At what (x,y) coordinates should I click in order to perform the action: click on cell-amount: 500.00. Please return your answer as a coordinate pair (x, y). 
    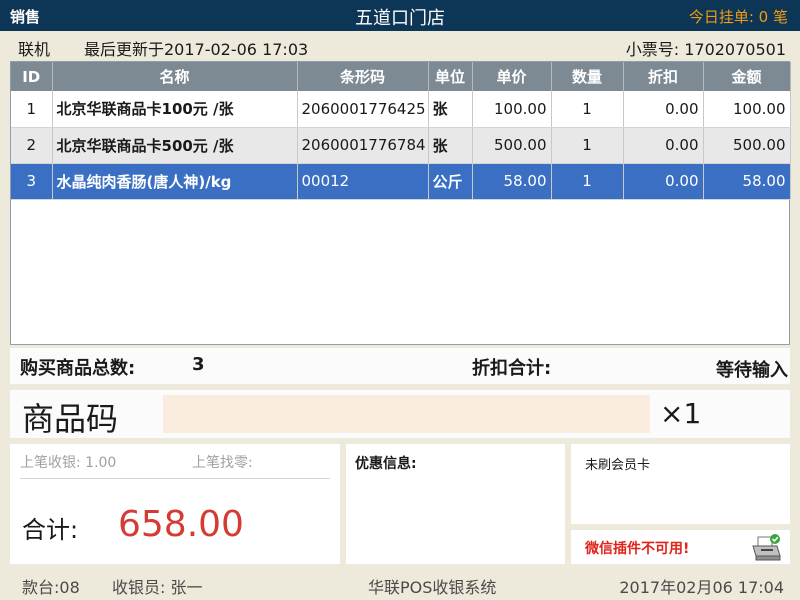
    Looking at the image, I should click on (747, 145).